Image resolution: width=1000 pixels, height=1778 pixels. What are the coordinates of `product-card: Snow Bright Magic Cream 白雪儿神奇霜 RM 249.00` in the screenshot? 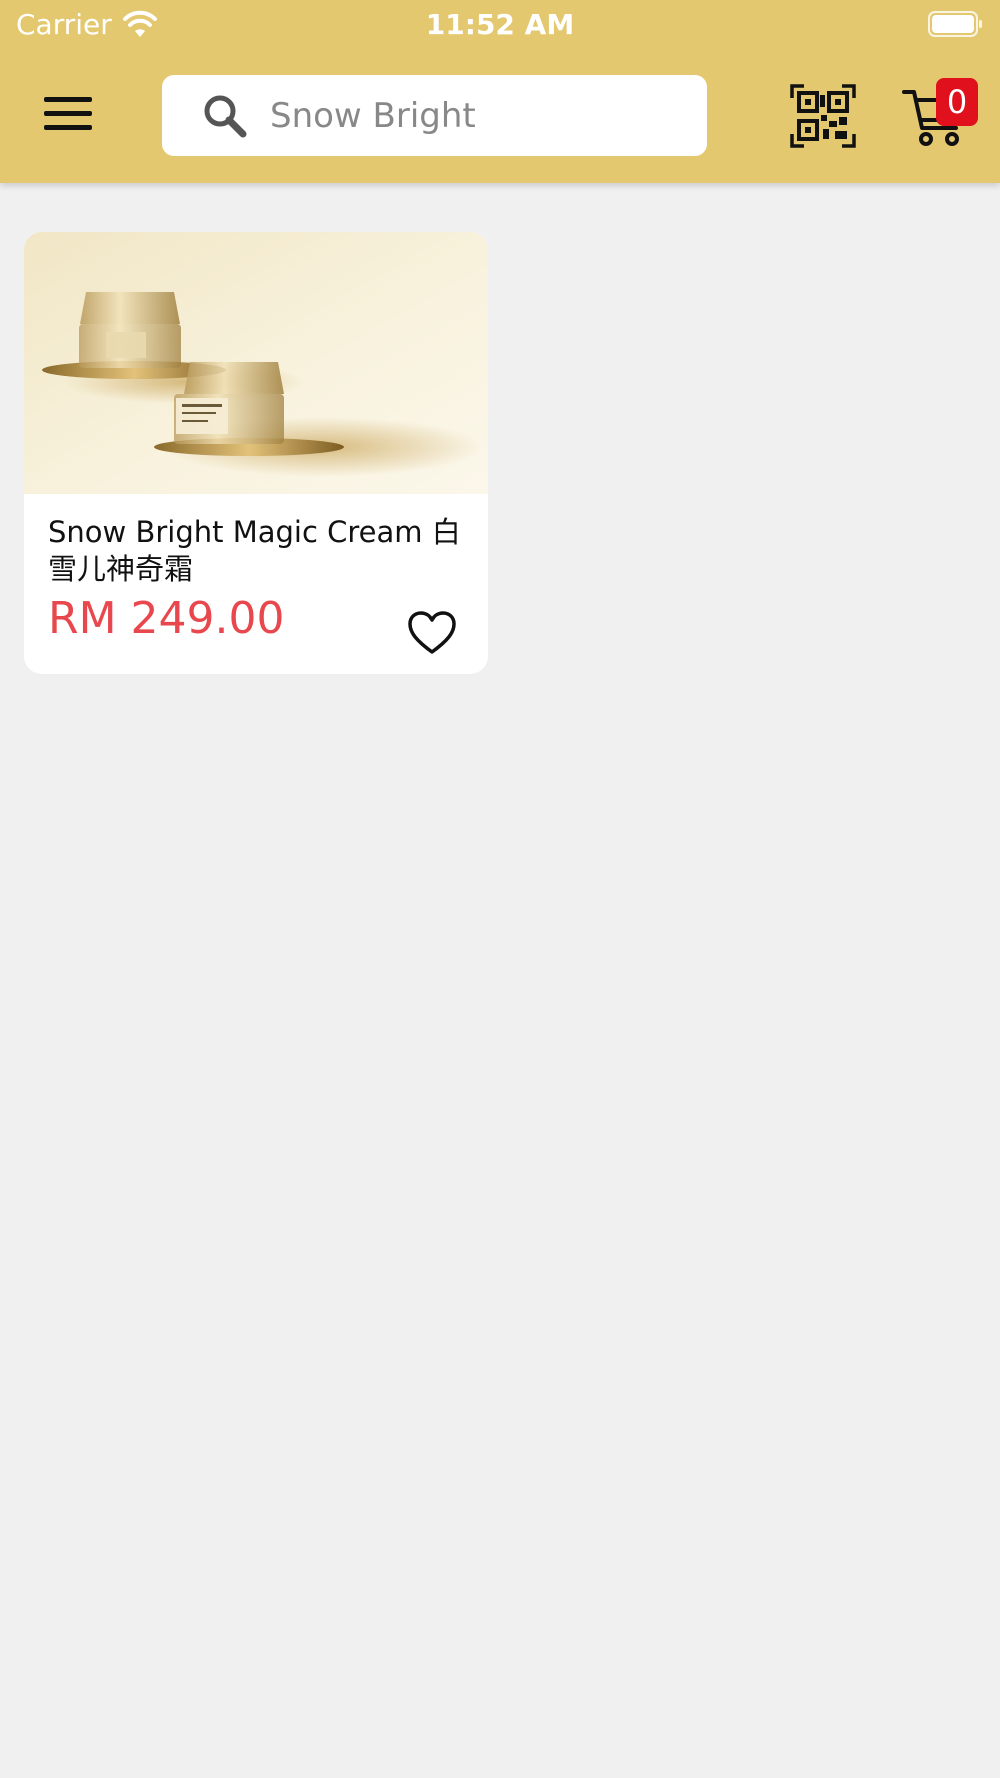 It's located at (256, 453).